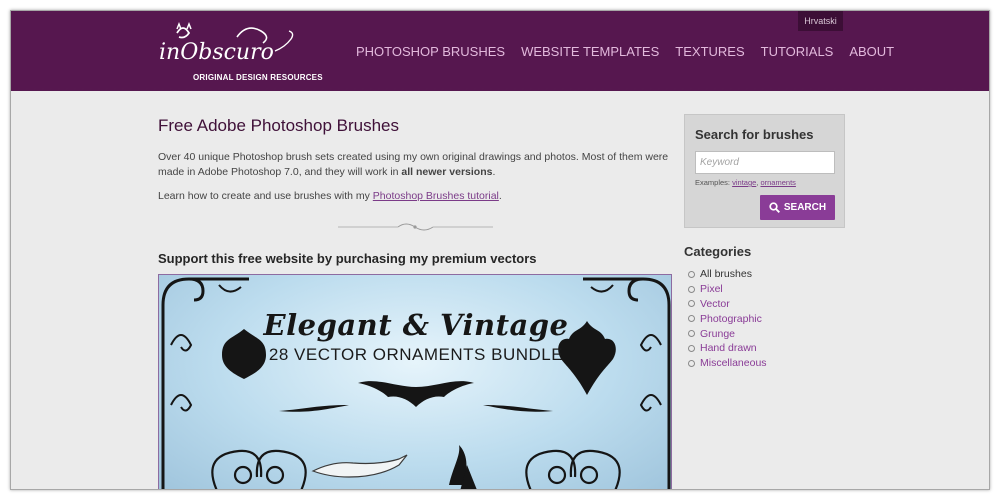 The width and height of the screenshot is (1000, 500). What do you see at coordinates (430, 51) in the screenshot?
I see `nav-photoshop-brushes: PHOTOSHOP BRUSHES` at bounding box center [430, 51].